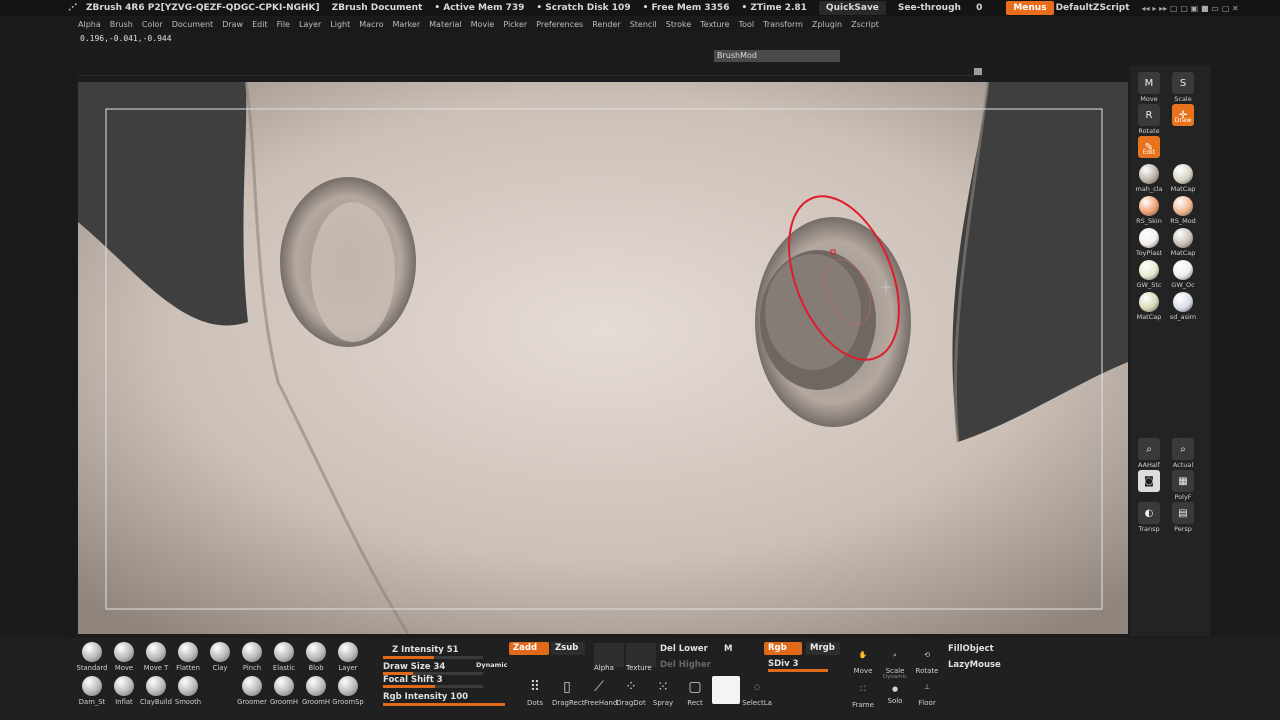  Describe the element at coordinates (483, 24) in the screenshot. I see `menu-item-movie: Movie` at that location.